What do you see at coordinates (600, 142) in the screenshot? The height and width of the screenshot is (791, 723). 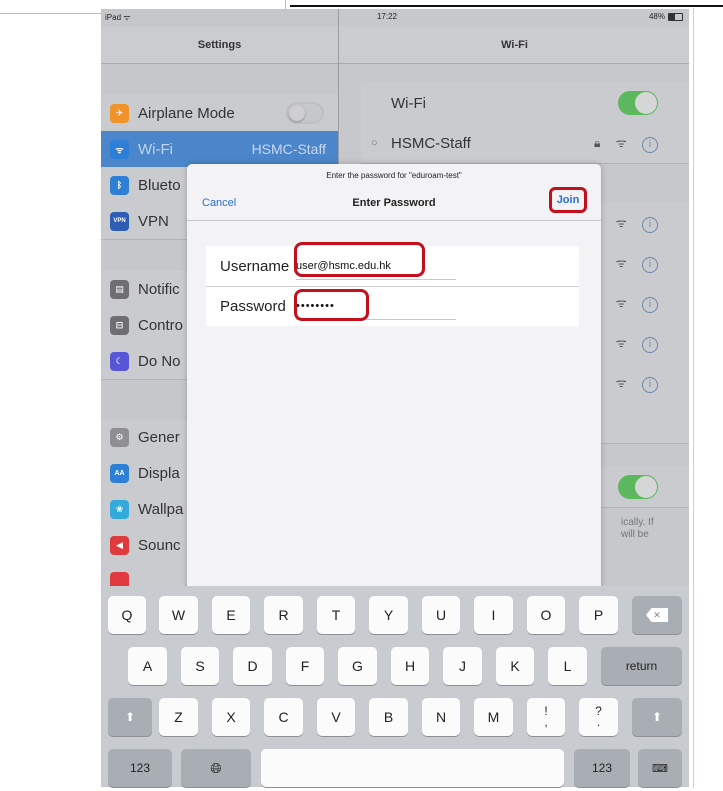 I see `lock-icon: 🔒︎` at bounding box center [600, 142].